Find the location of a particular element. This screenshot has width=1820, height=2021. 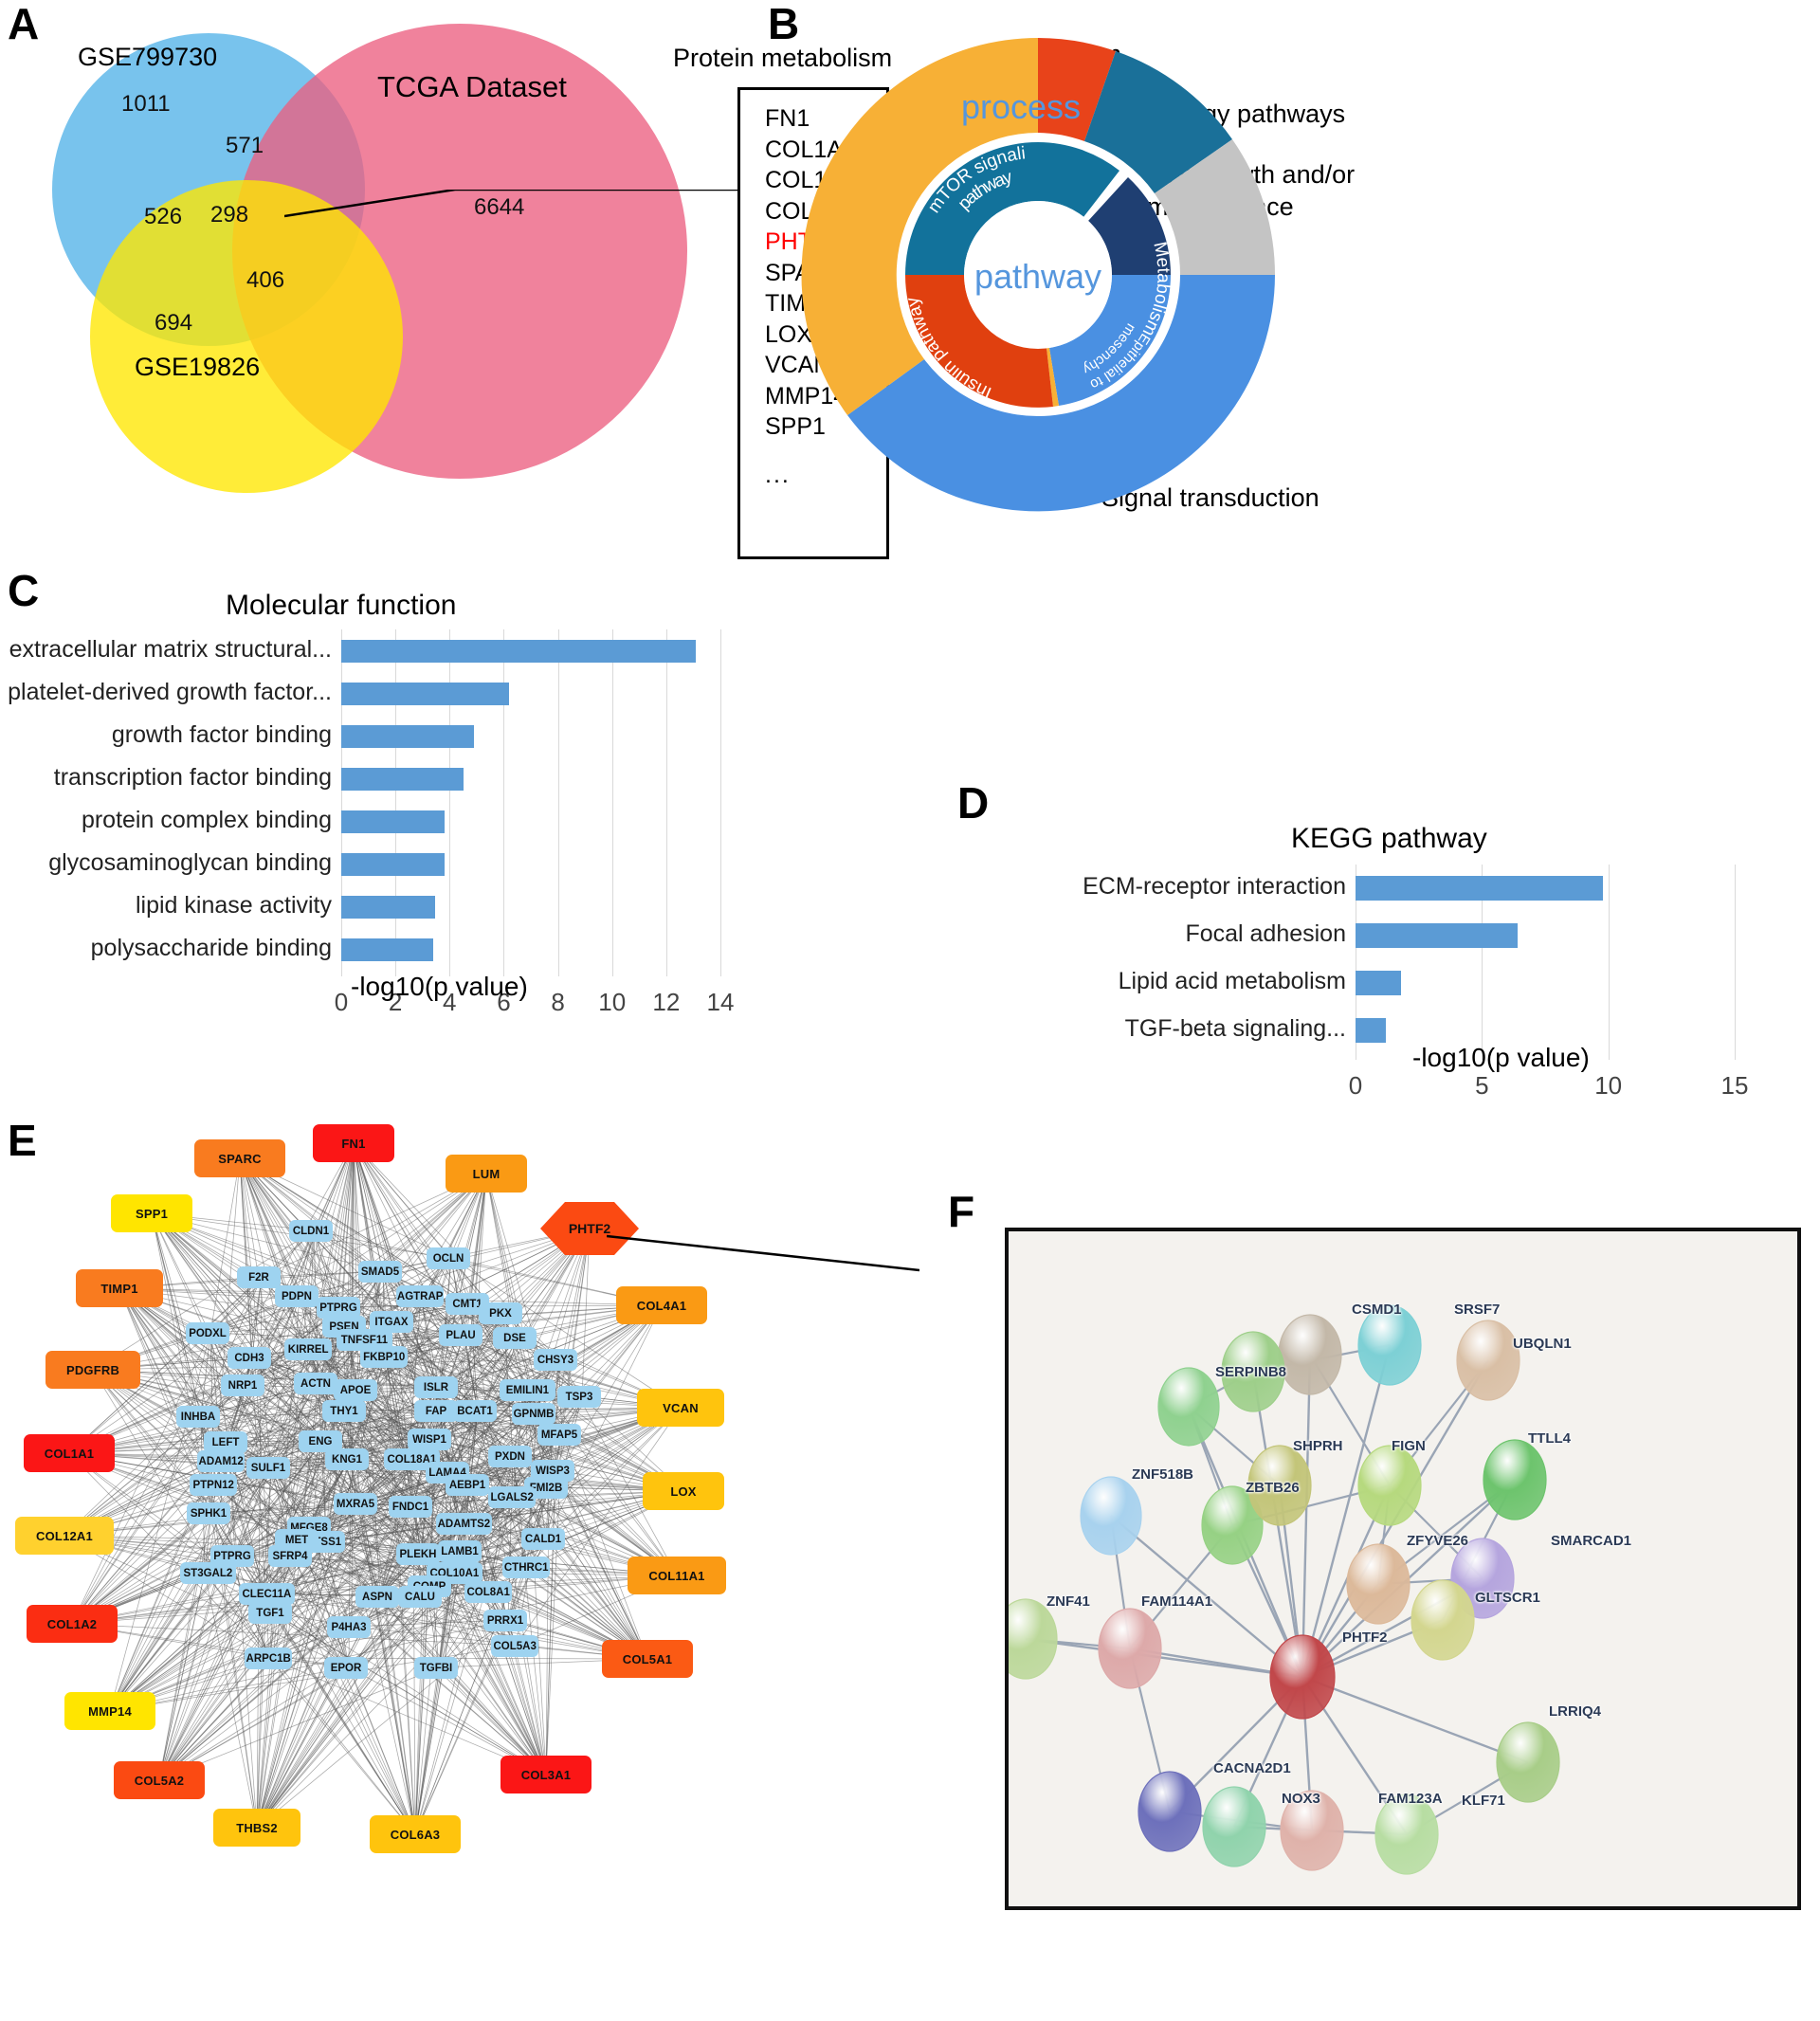

network-node-hub: COL5A1 is located at coordinates (647, 1659).